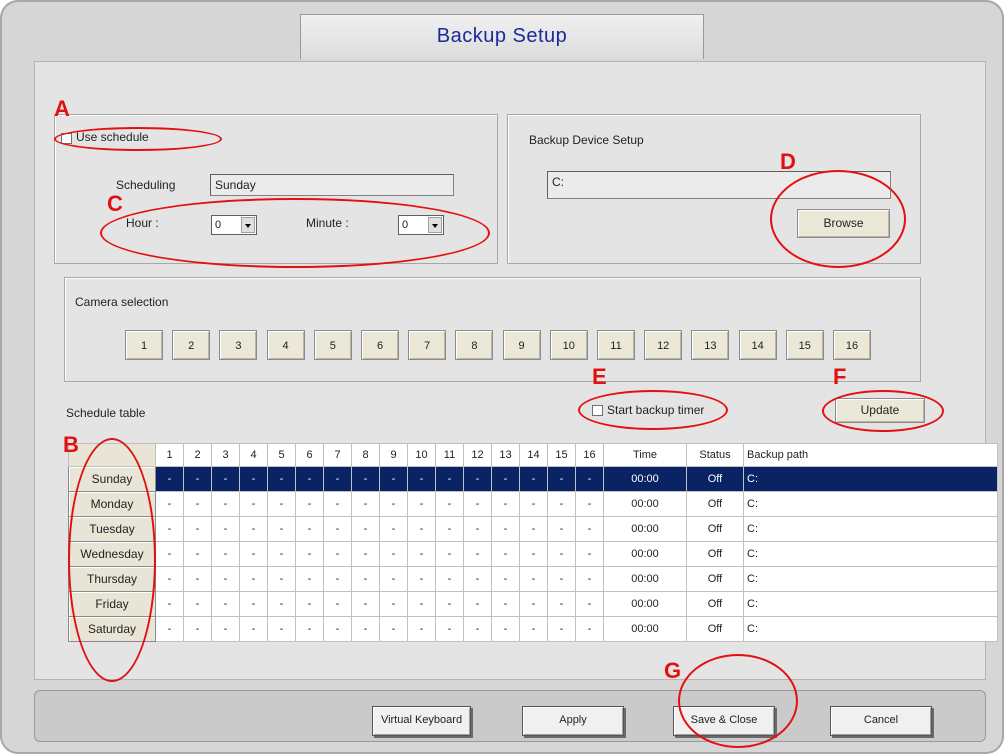 The height and width of the screenshot is (754, 1004). Describe the element at coordinates (521, 345) in the screenshot. I see `camera-button: 9` at that location.